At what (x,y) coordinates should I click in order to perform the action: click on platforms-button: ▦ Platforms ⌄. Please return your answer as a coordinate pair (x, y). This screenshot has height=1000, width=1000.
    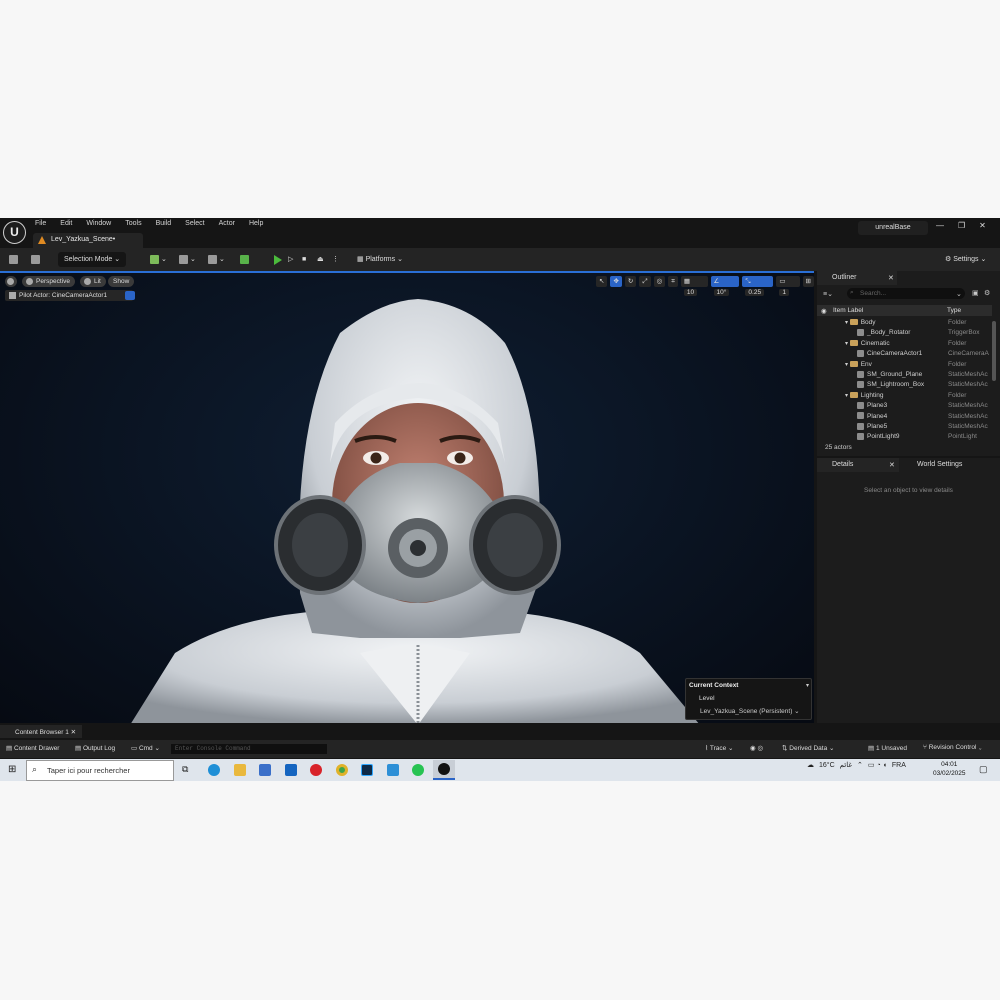
    Looking at the image, I should click on (380, 259).